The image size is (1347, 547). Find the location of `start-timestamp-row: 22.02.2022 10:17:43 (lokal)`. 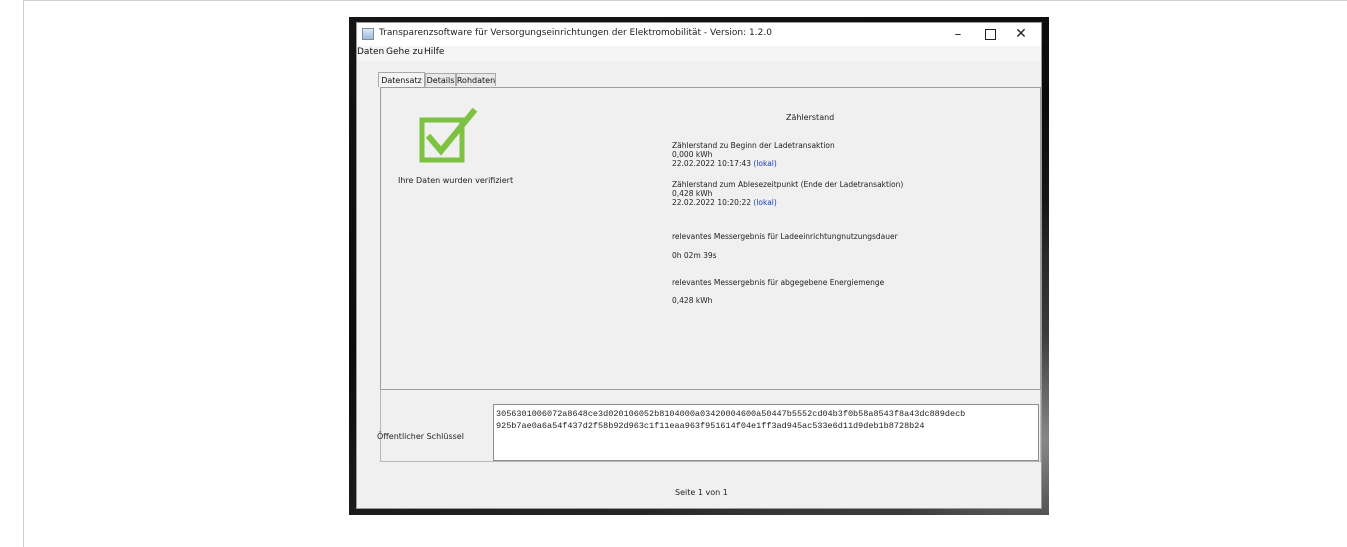

start-timestamp-row: 22.02.2022 10:17:43 (lokal) is located at coordinates (724, 163).